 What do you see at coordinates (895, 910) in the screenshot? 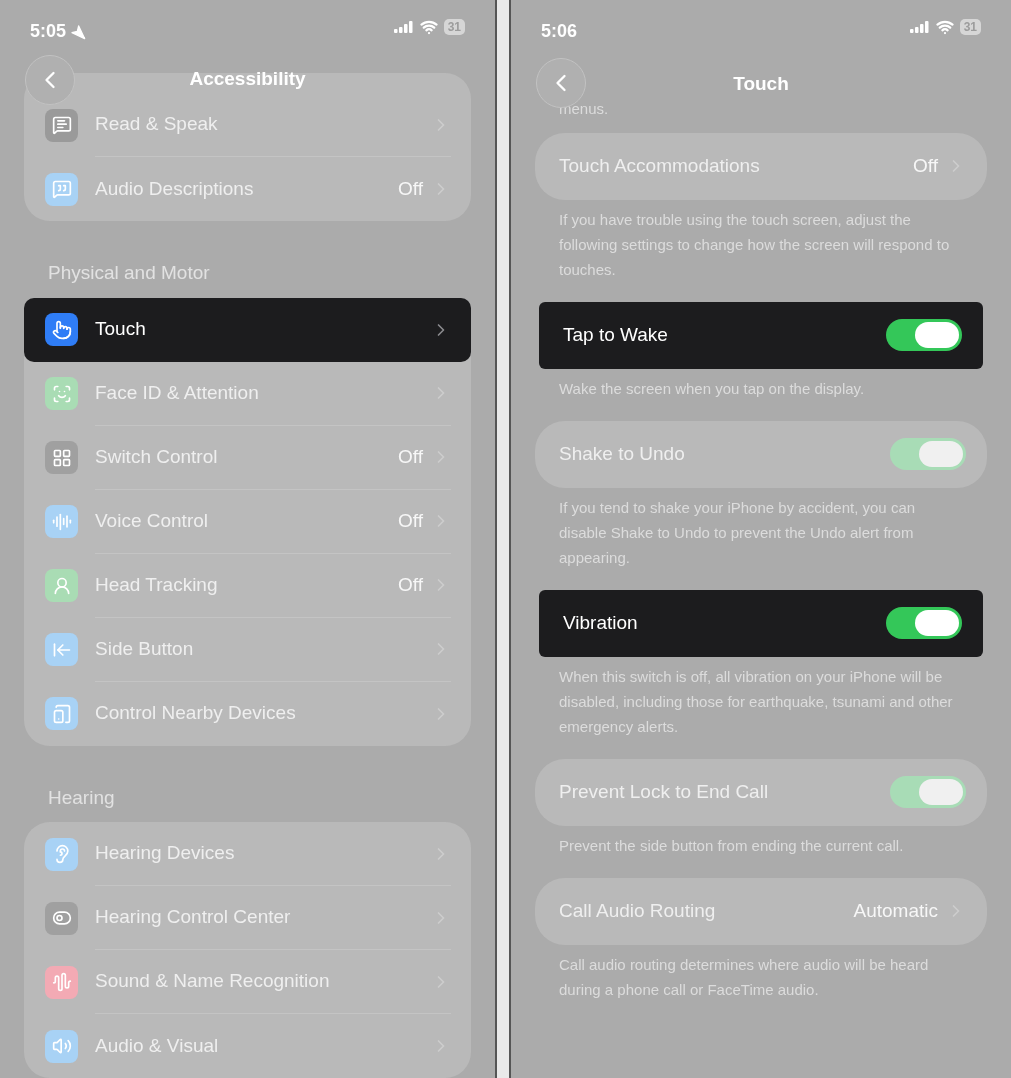
I see `row-value: Automatic` at bounding box center [895, 910].